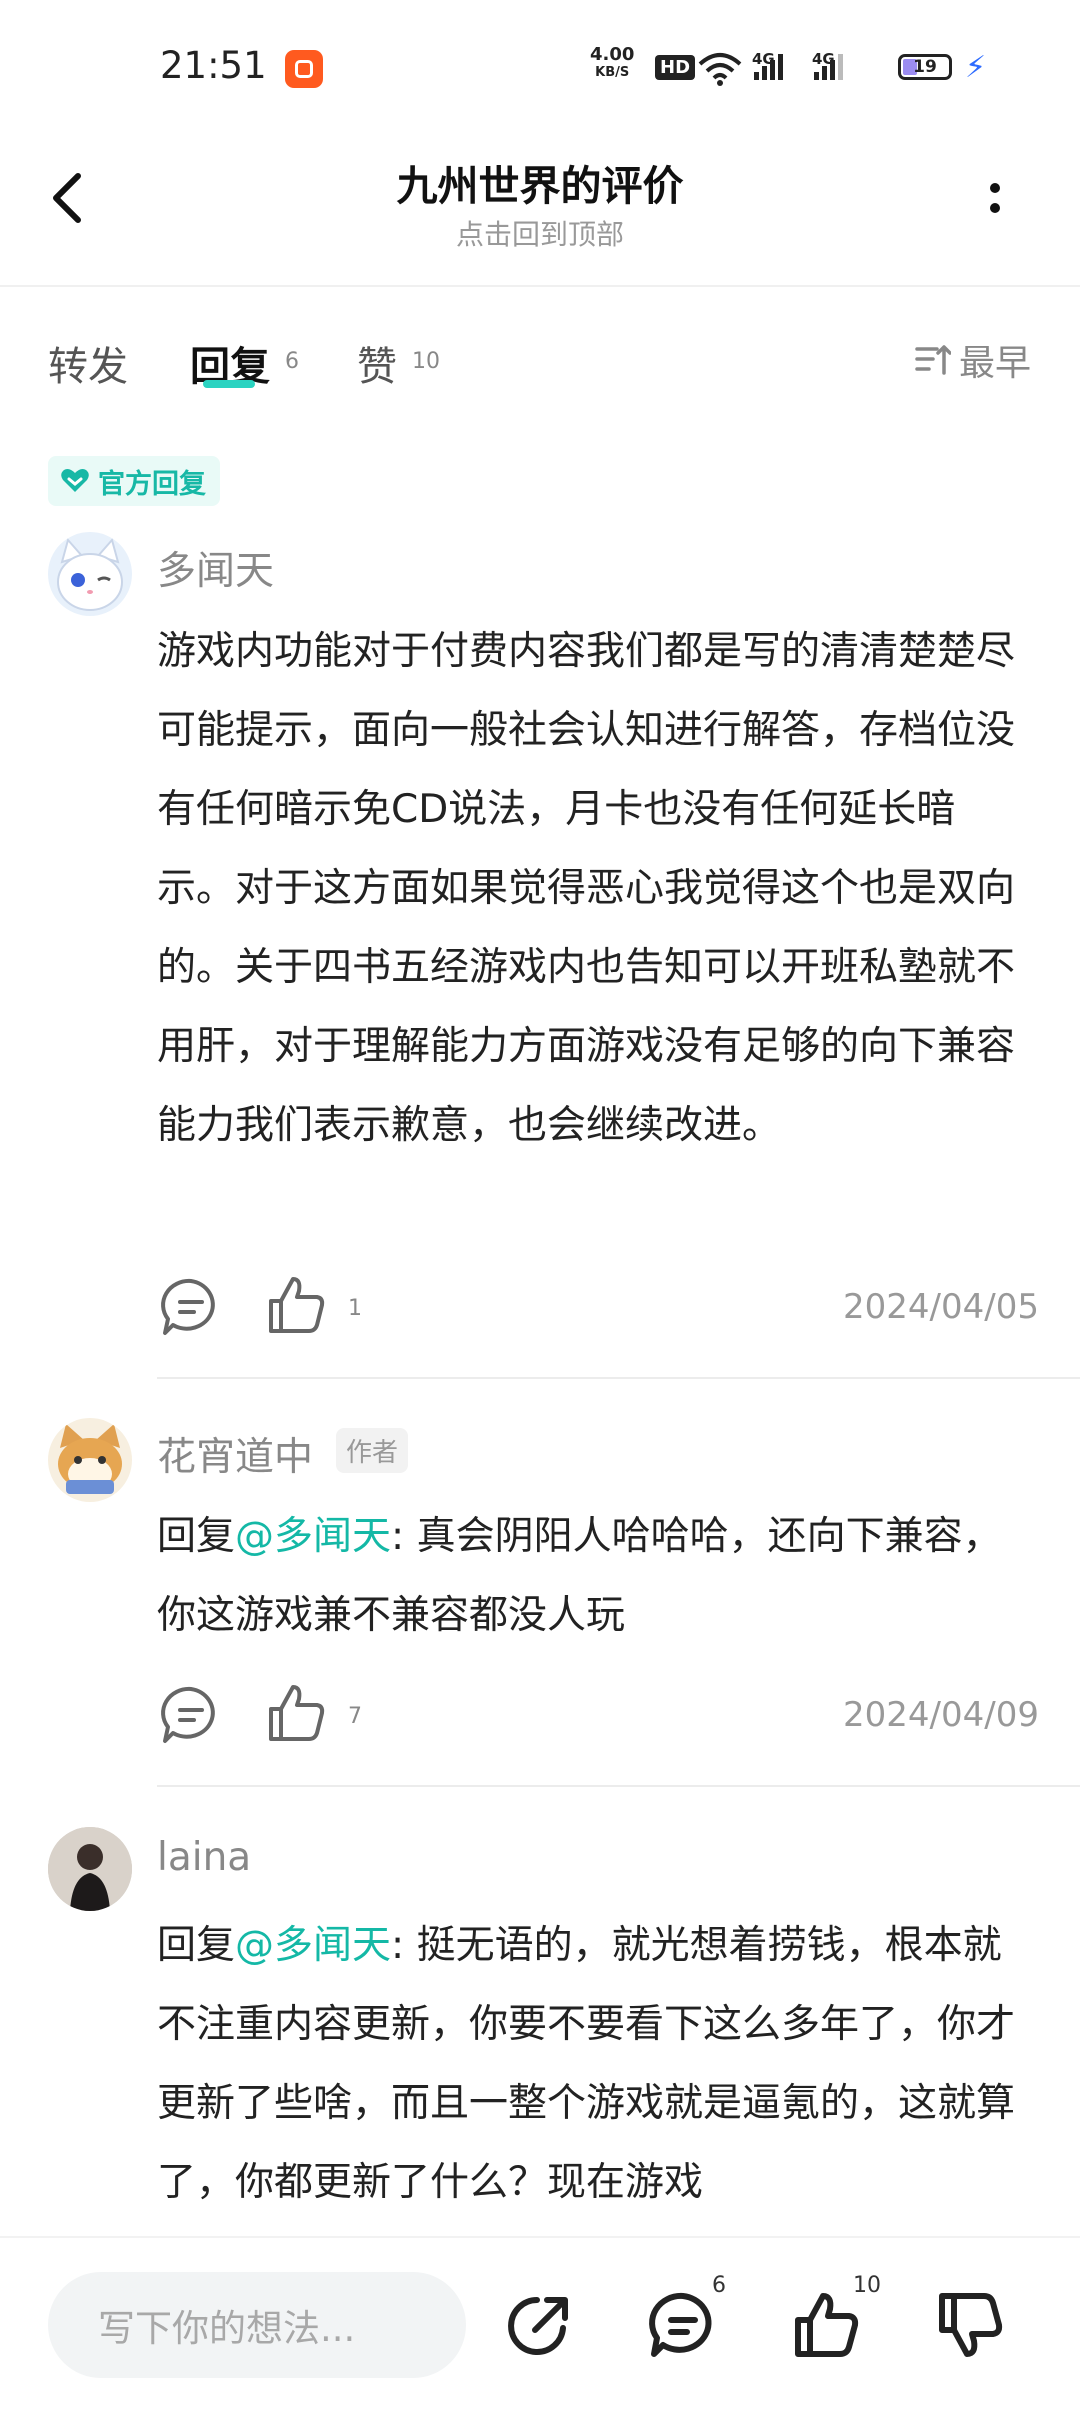  What do you see at coordinates (355, 1308) in the screenshot?
I see `like-count: 1` at bounding box center [355, 1308].